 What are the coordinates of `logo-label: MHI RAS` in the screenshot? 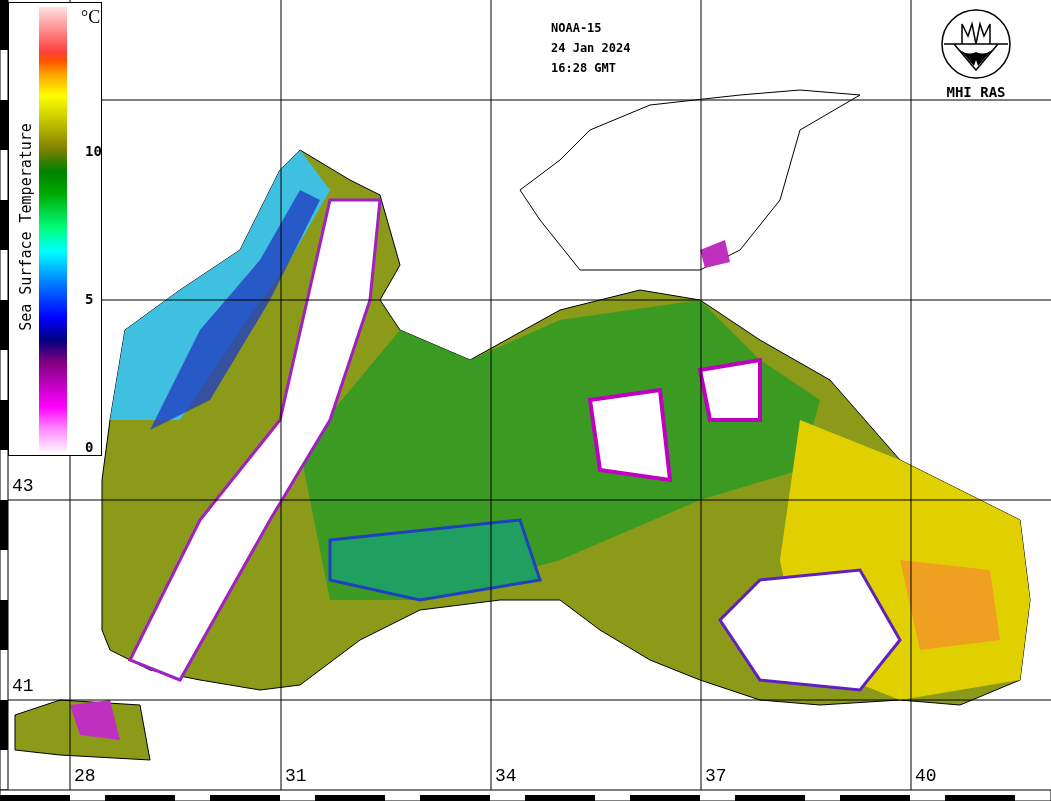 It's located at (976, 92).